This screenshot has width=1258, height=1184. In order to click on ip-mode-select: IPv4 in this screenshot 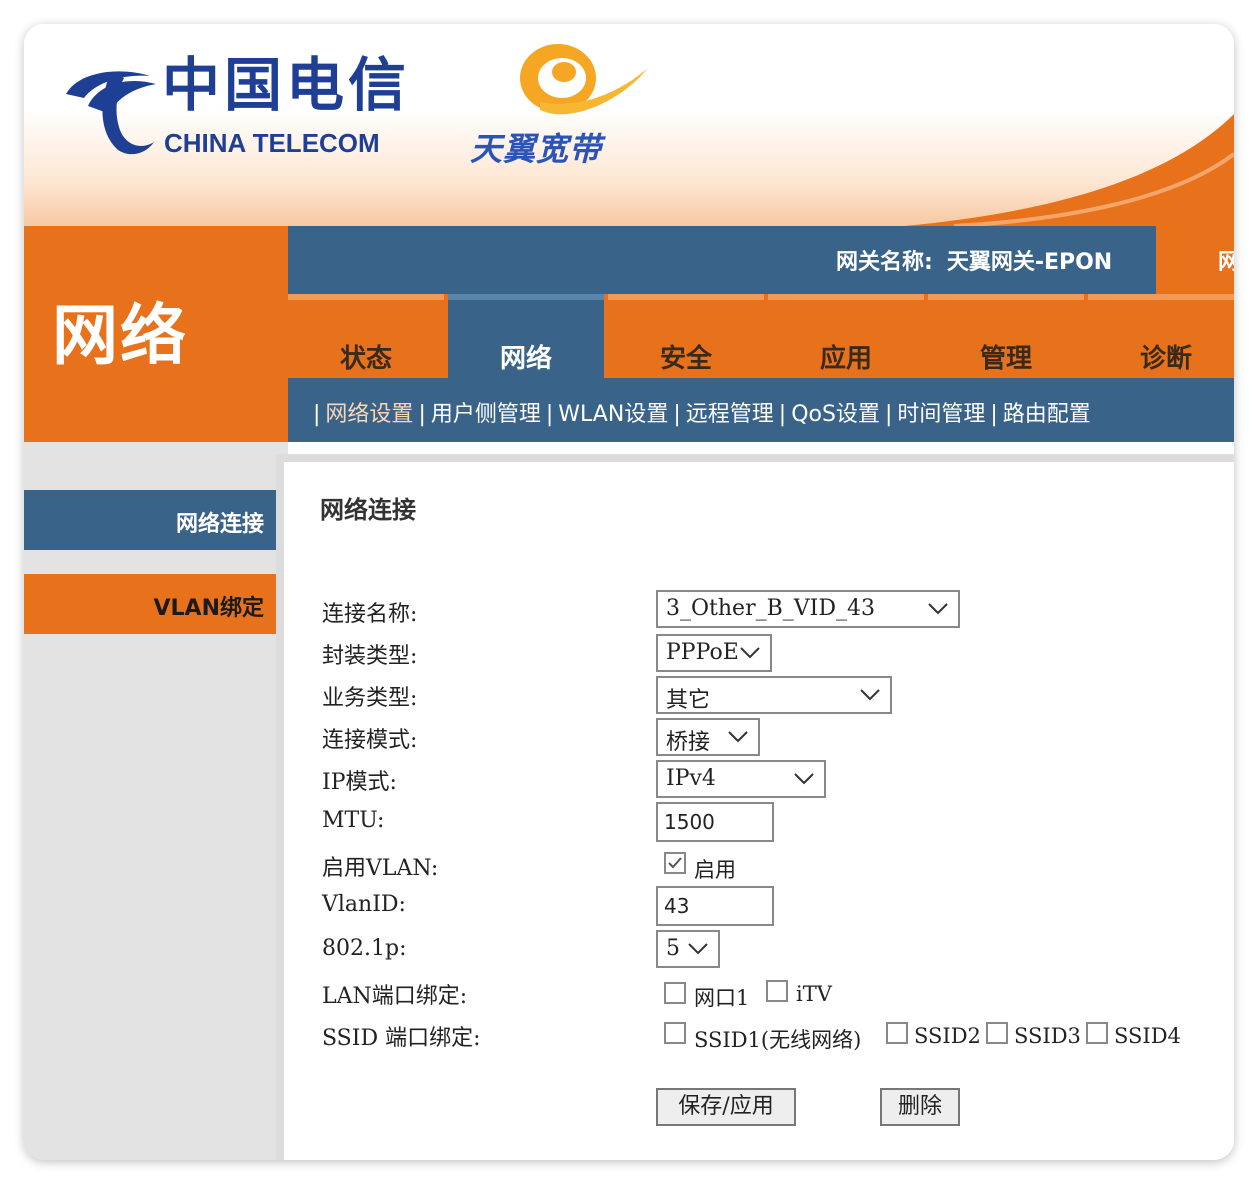, I will do `click(741, 779)`.